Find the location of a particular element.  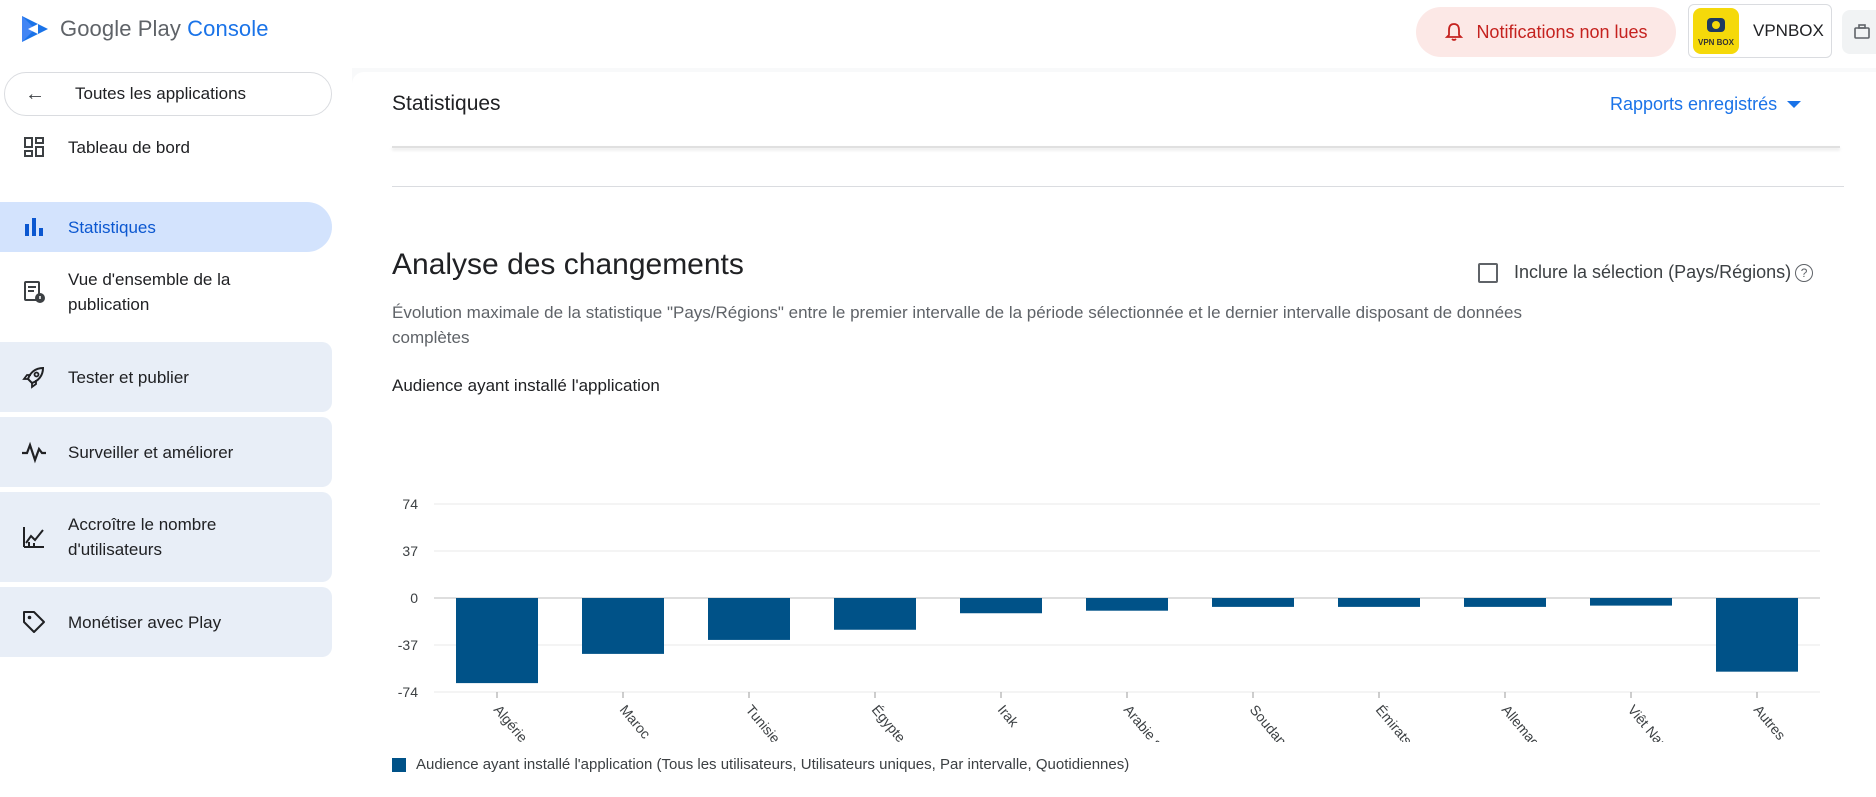

app-icon: VPN BOX is located at coordinates (1716, 31).